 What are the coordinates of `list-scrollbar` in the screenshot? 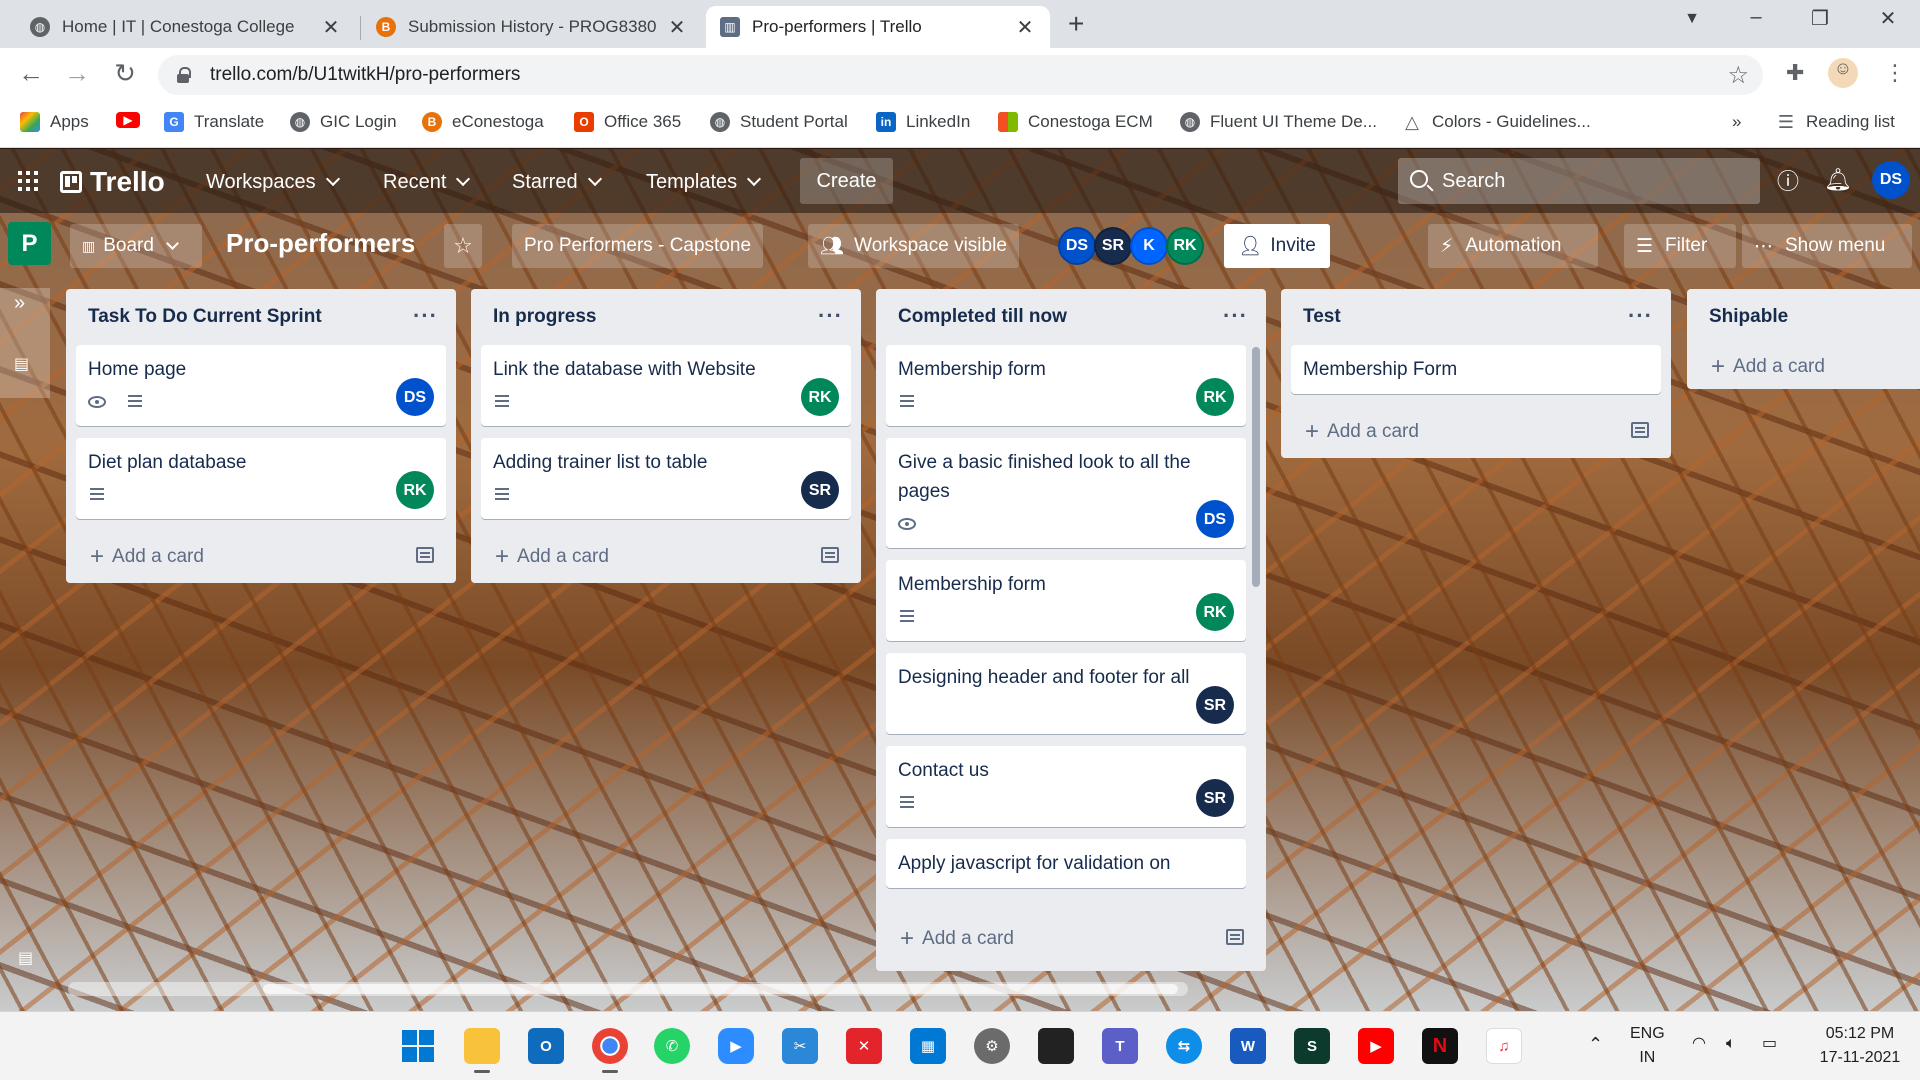 It's located at (1256, 467).